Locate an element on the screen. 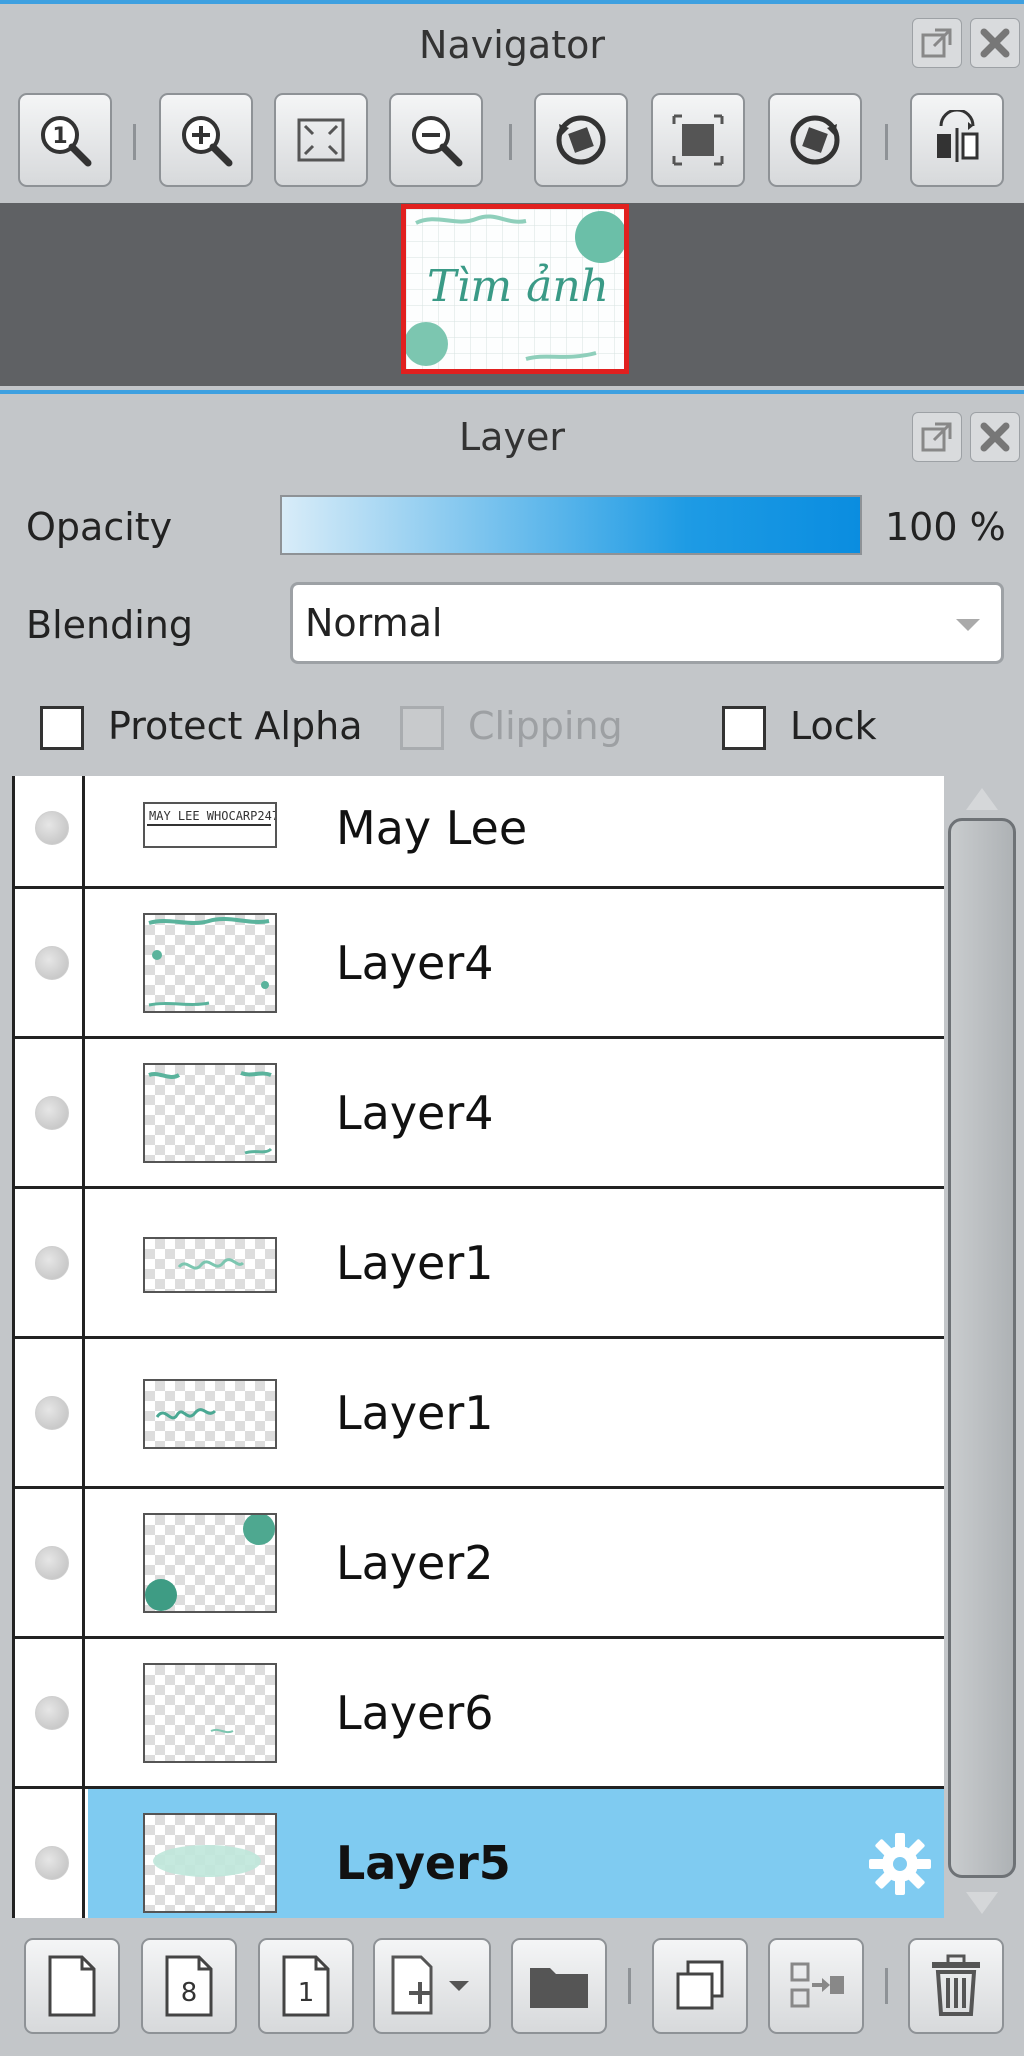 The height and width of the screenshot is (2056, 1024). new-raster-layer-button is located at coordinates (72, 1986).